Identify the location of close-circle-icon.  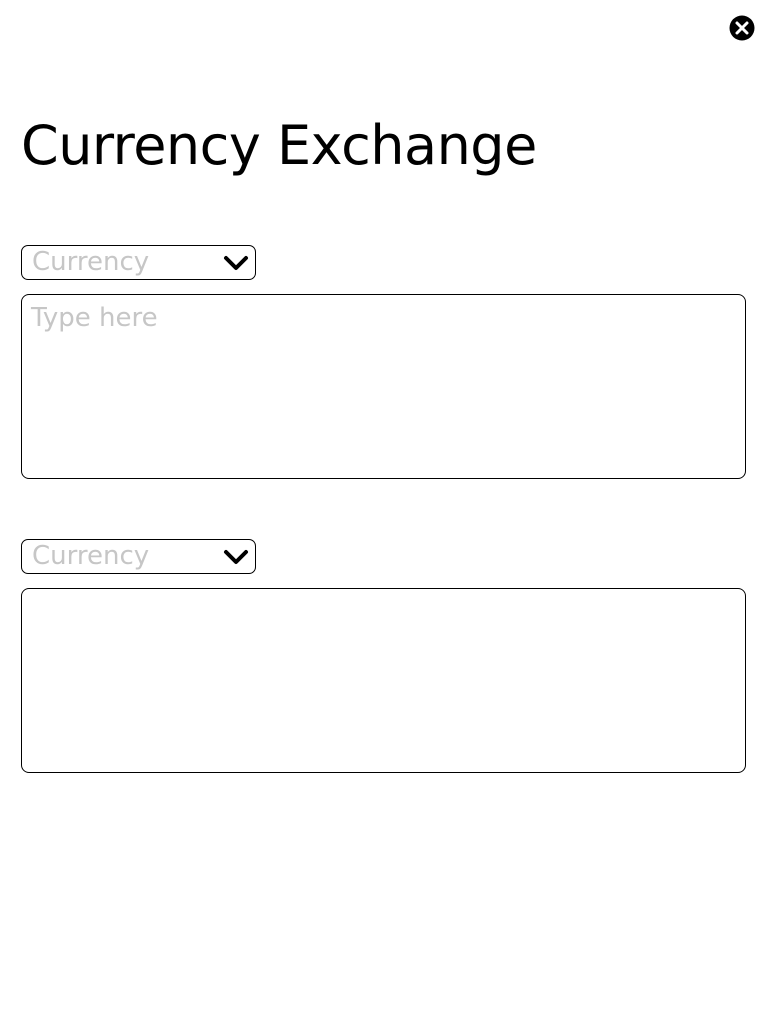
(742, 28).